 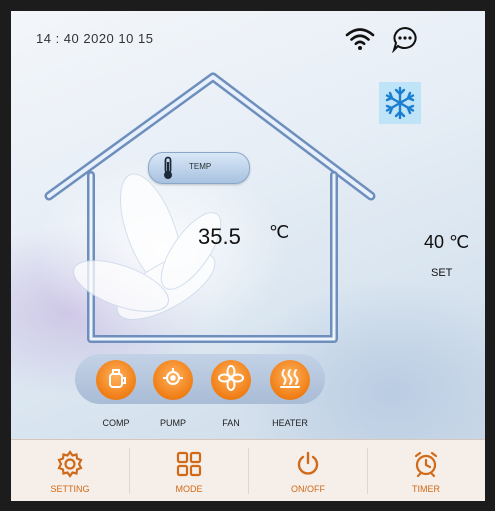 I want to click on temp-label: TEMP, so click(x=200, y=166).